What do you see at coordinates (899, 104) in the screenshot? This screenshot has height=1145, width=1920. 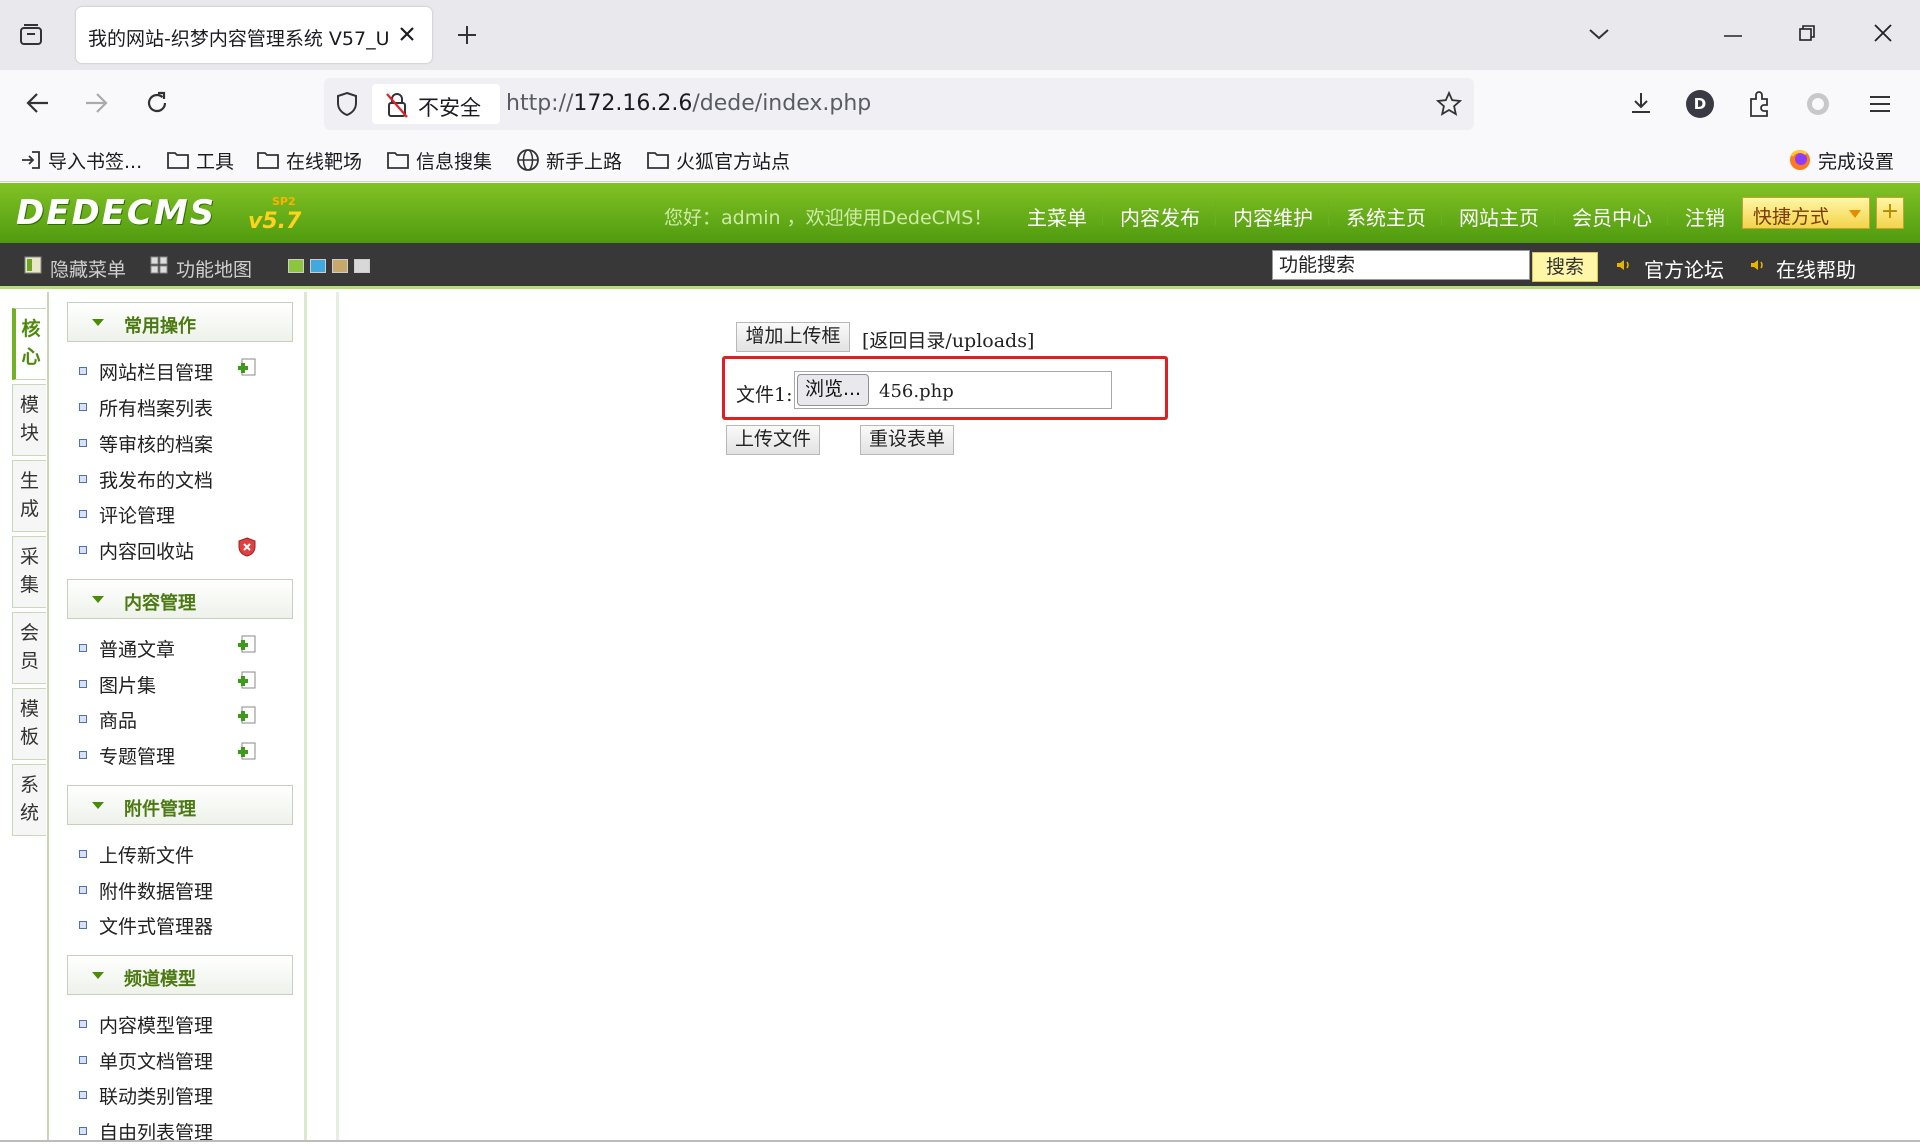 I see `url-bar: 不安全 http://172.16.2.6/dede/index.php` at bounding box center [899, 104].